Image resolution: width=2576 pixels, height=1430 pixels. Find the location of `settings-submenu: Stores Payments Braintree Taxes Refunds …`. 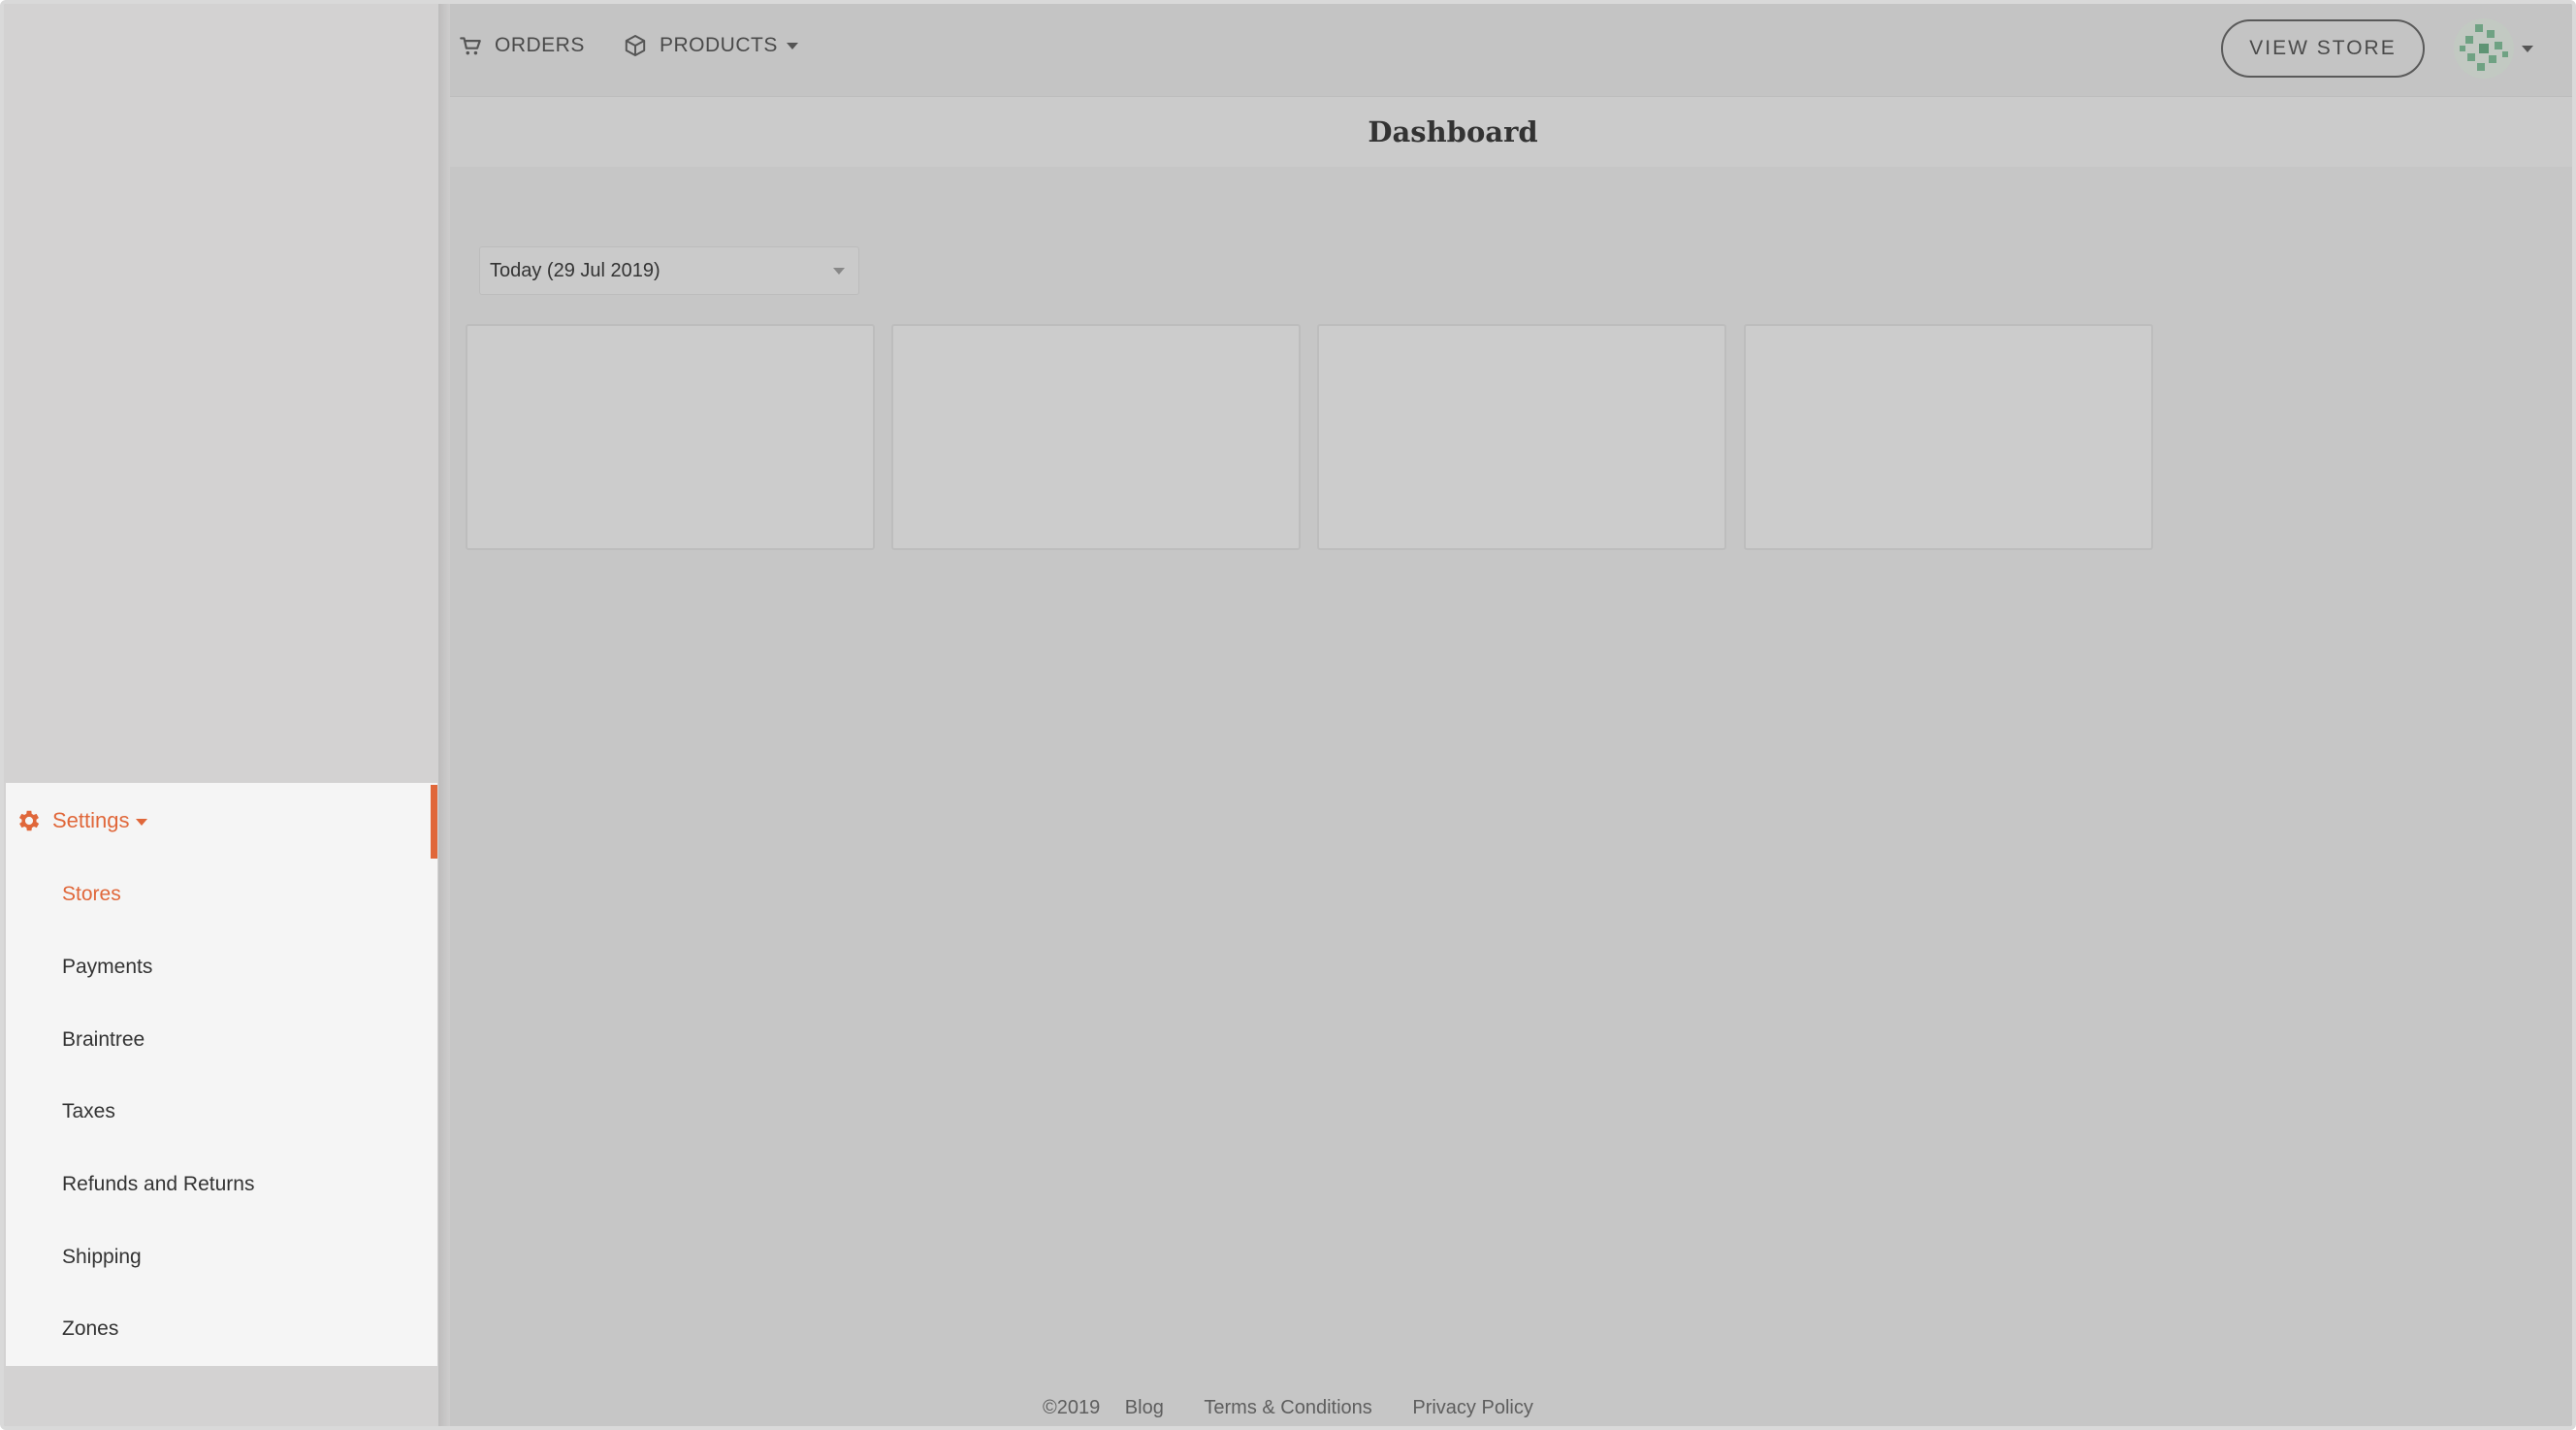

settings-submenu: Stores Payments Braintree Taxes Refunds … is located at coordinates (221, 1112).